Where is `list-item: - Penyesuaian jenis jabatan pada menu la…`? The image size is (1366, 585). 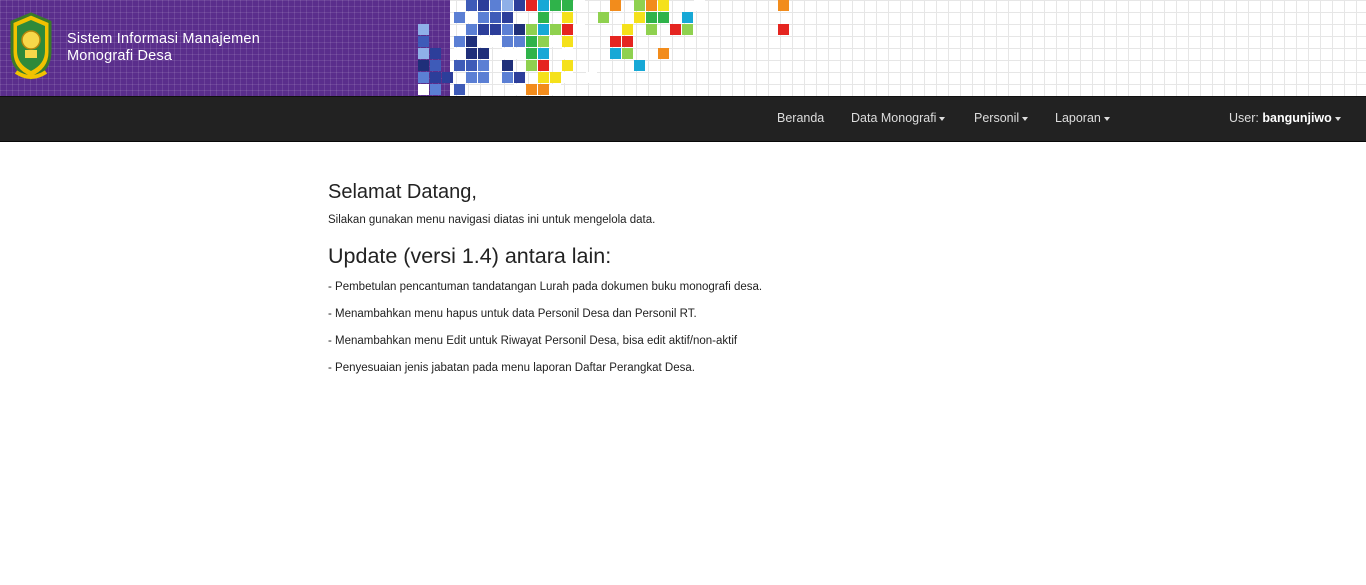
list-item: - Penyesuaian jenis jabatan pada menu la… is located at coordinates (511, 368).